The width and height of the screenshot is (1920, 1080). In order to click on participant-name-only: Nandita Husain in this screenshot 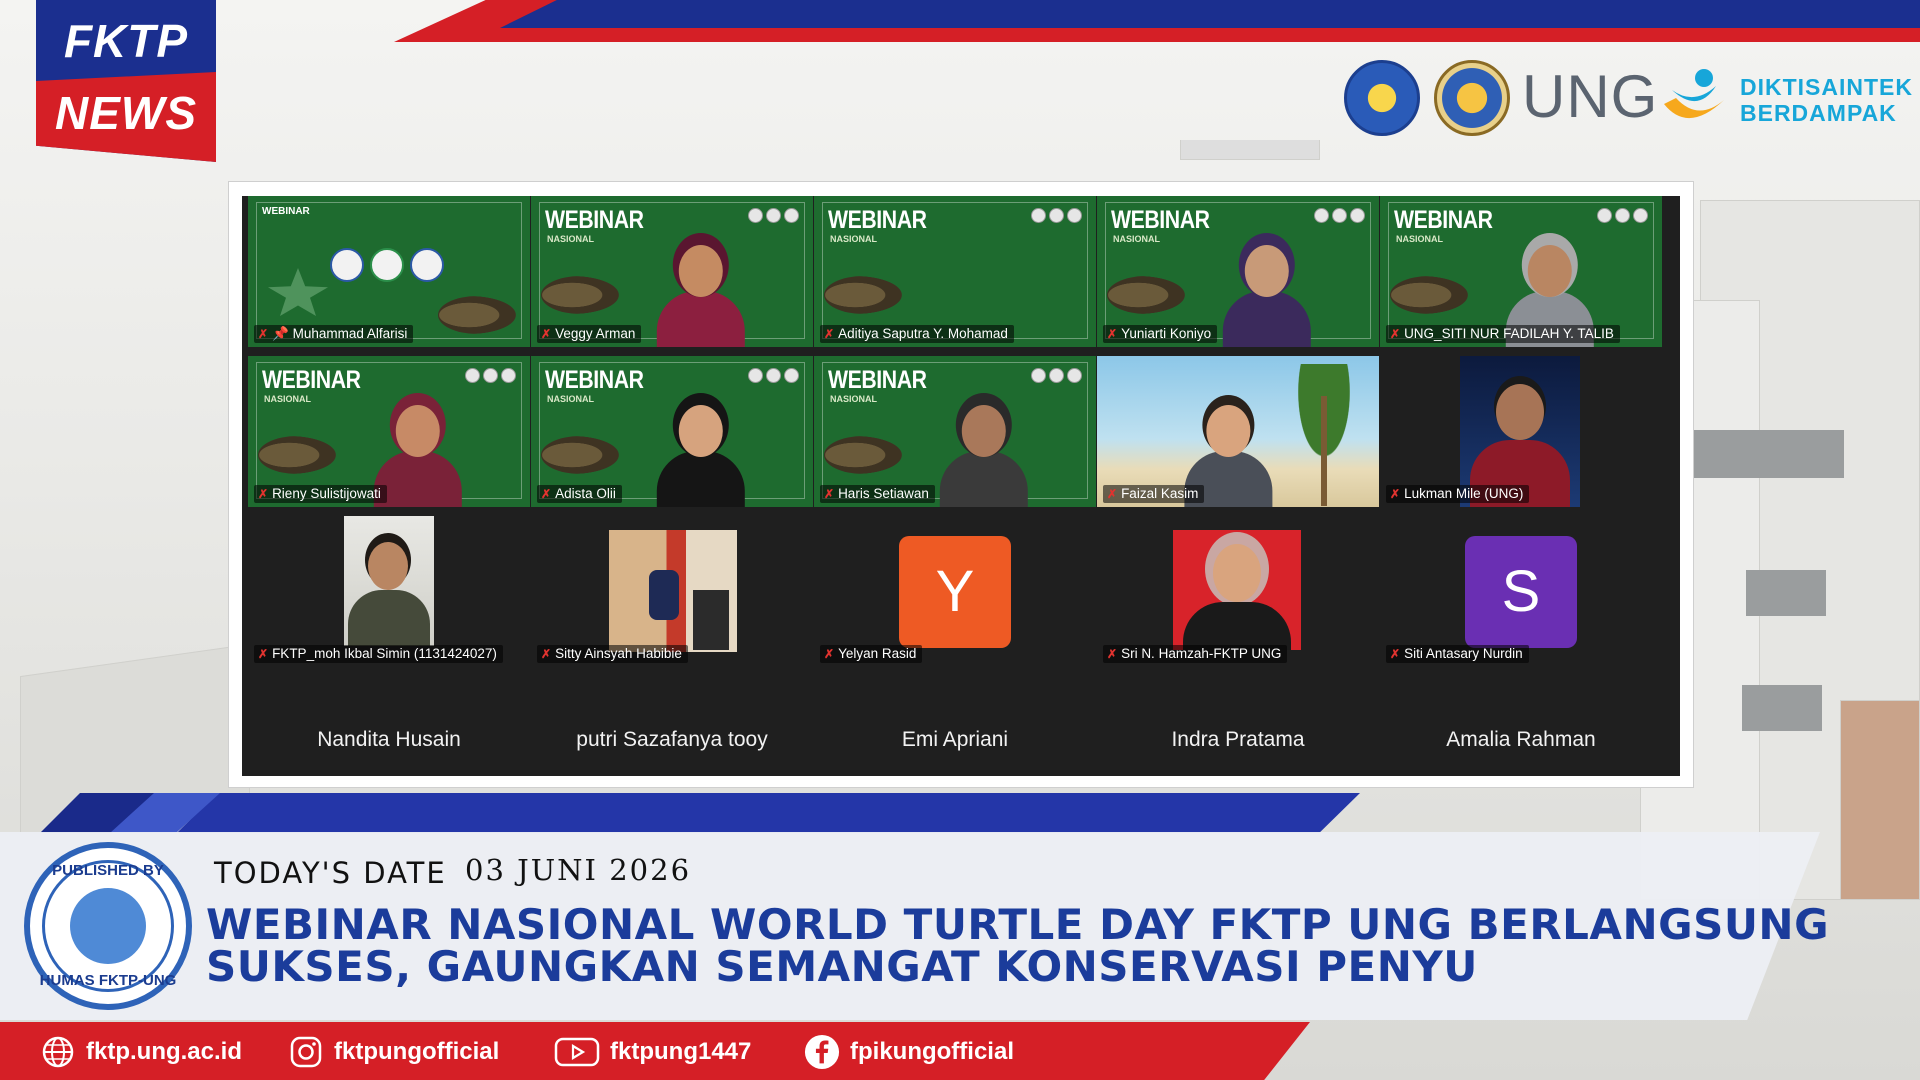, I will do `click(389, 740)`.